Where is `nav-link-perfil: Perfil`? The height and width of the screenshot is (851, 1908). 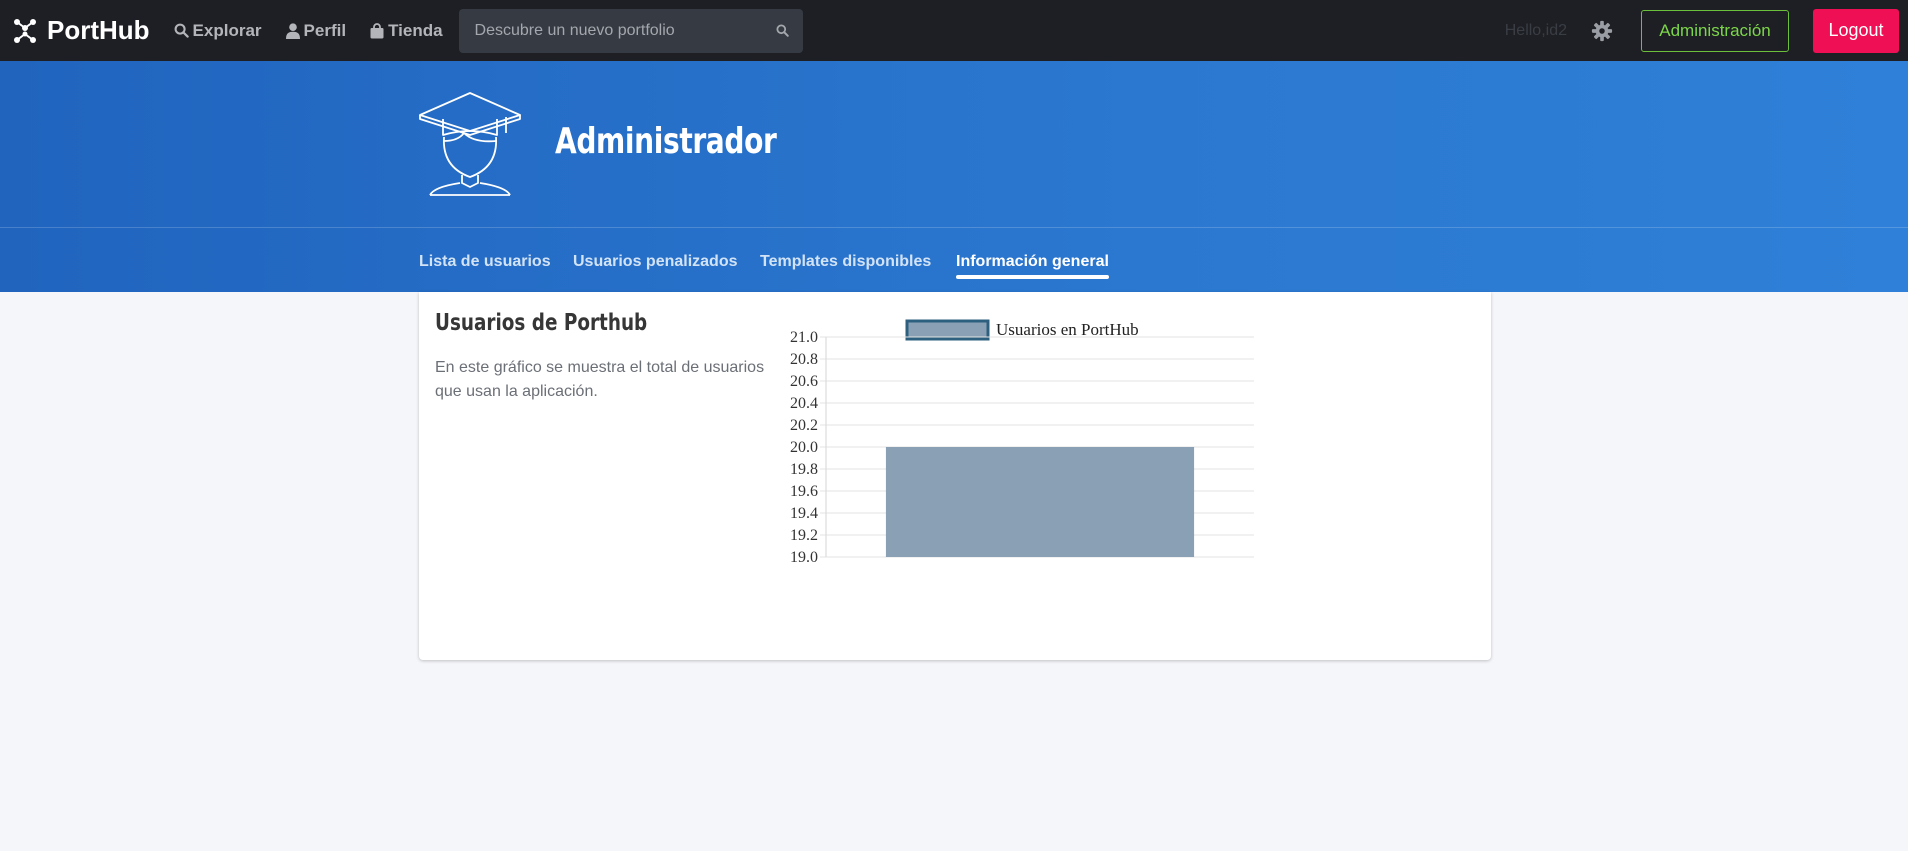
nav-link-perfil: Perfil is located at coordinates (316, 30).